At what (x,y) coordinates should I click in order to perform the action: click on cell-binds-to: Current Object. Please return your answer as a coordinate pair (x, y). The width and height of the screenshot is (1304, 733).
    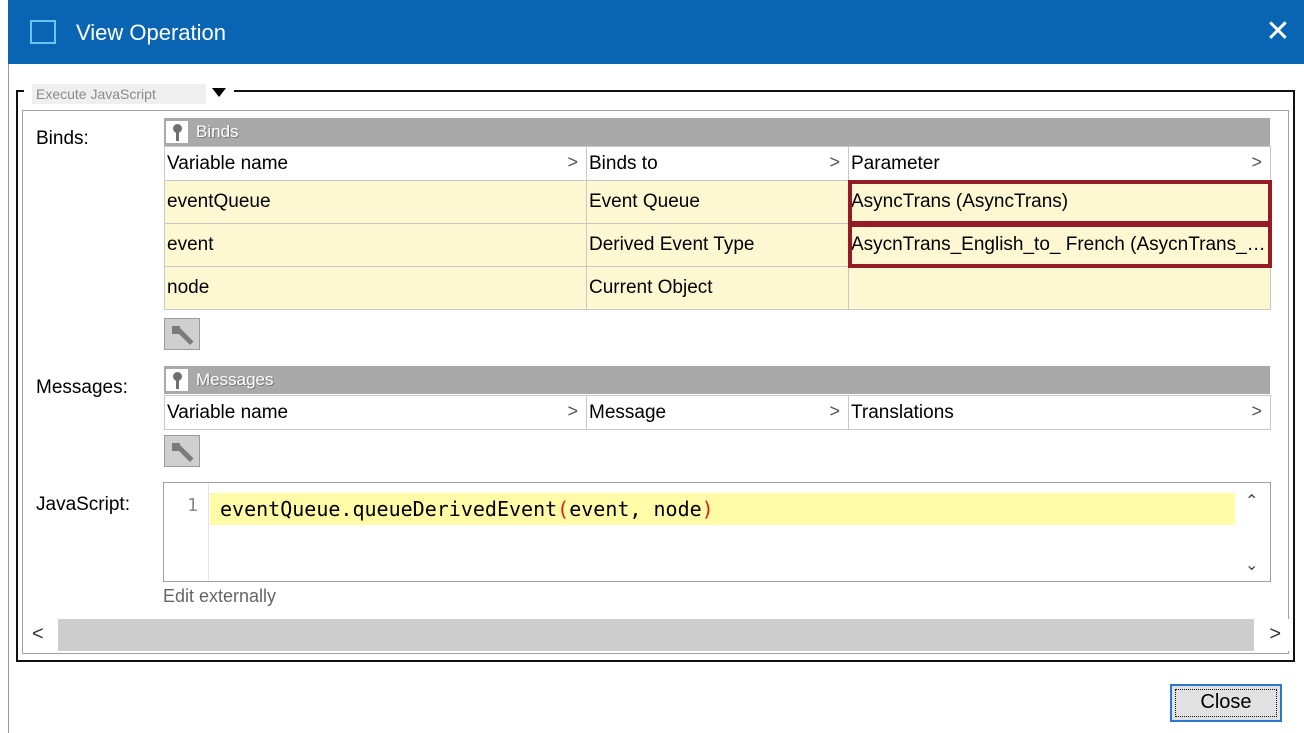
    Looking at the image, I should click on (717, 288).